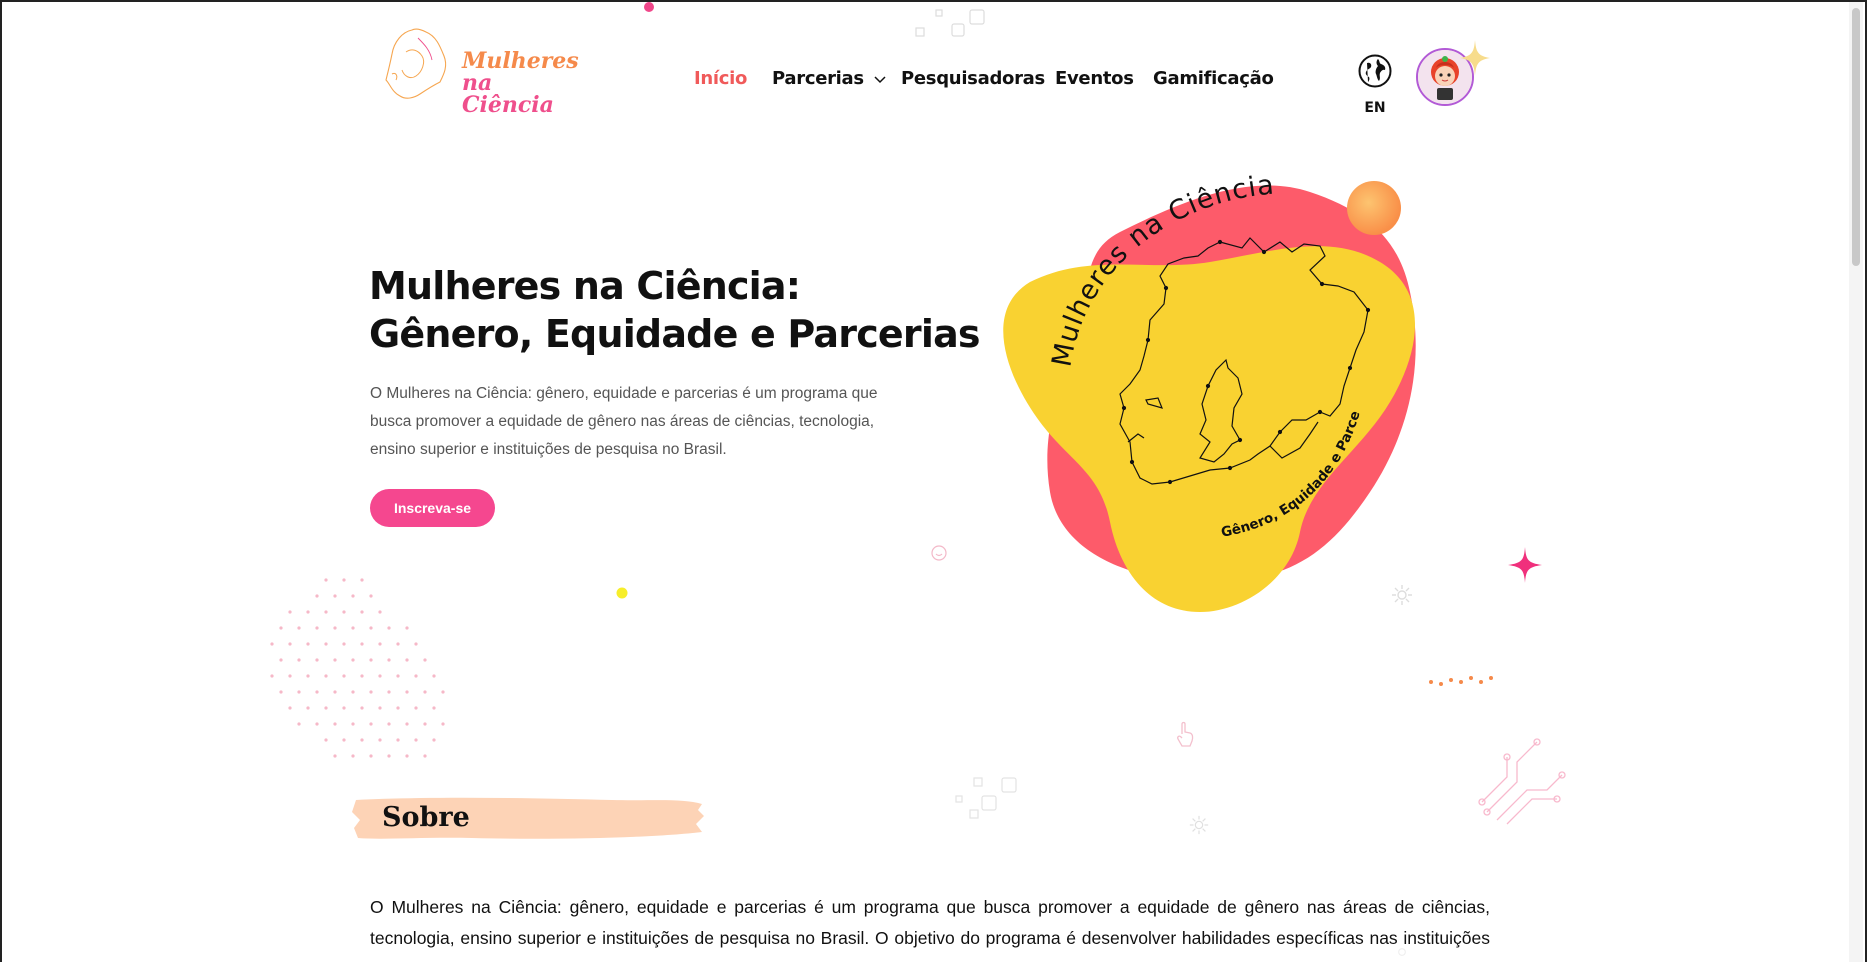  Describe the element at coordinates (1402, 595) in the screenshot. I see `sun-outline-icon` at that location.